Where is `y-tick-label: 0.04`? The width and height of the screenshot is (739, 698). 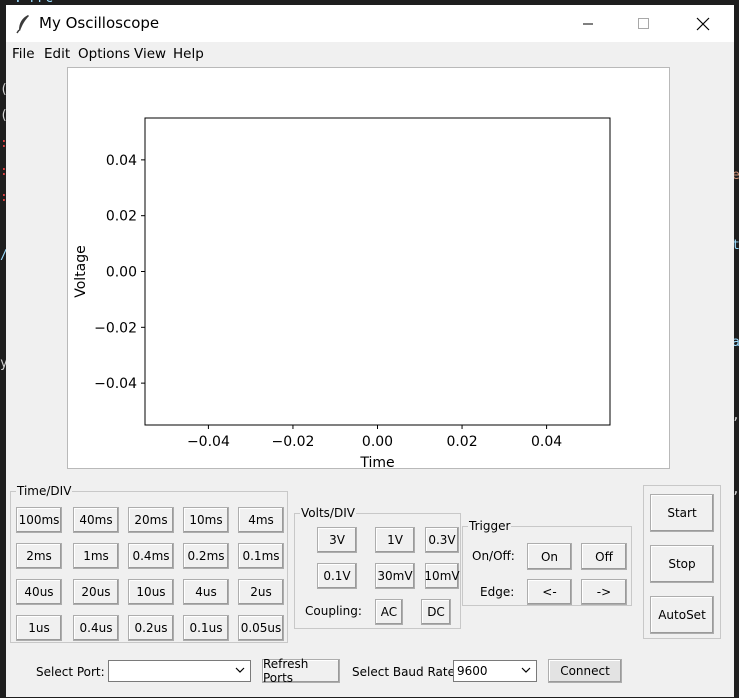
y-tick-label: 0.04 is located at coordinates (121, 161).